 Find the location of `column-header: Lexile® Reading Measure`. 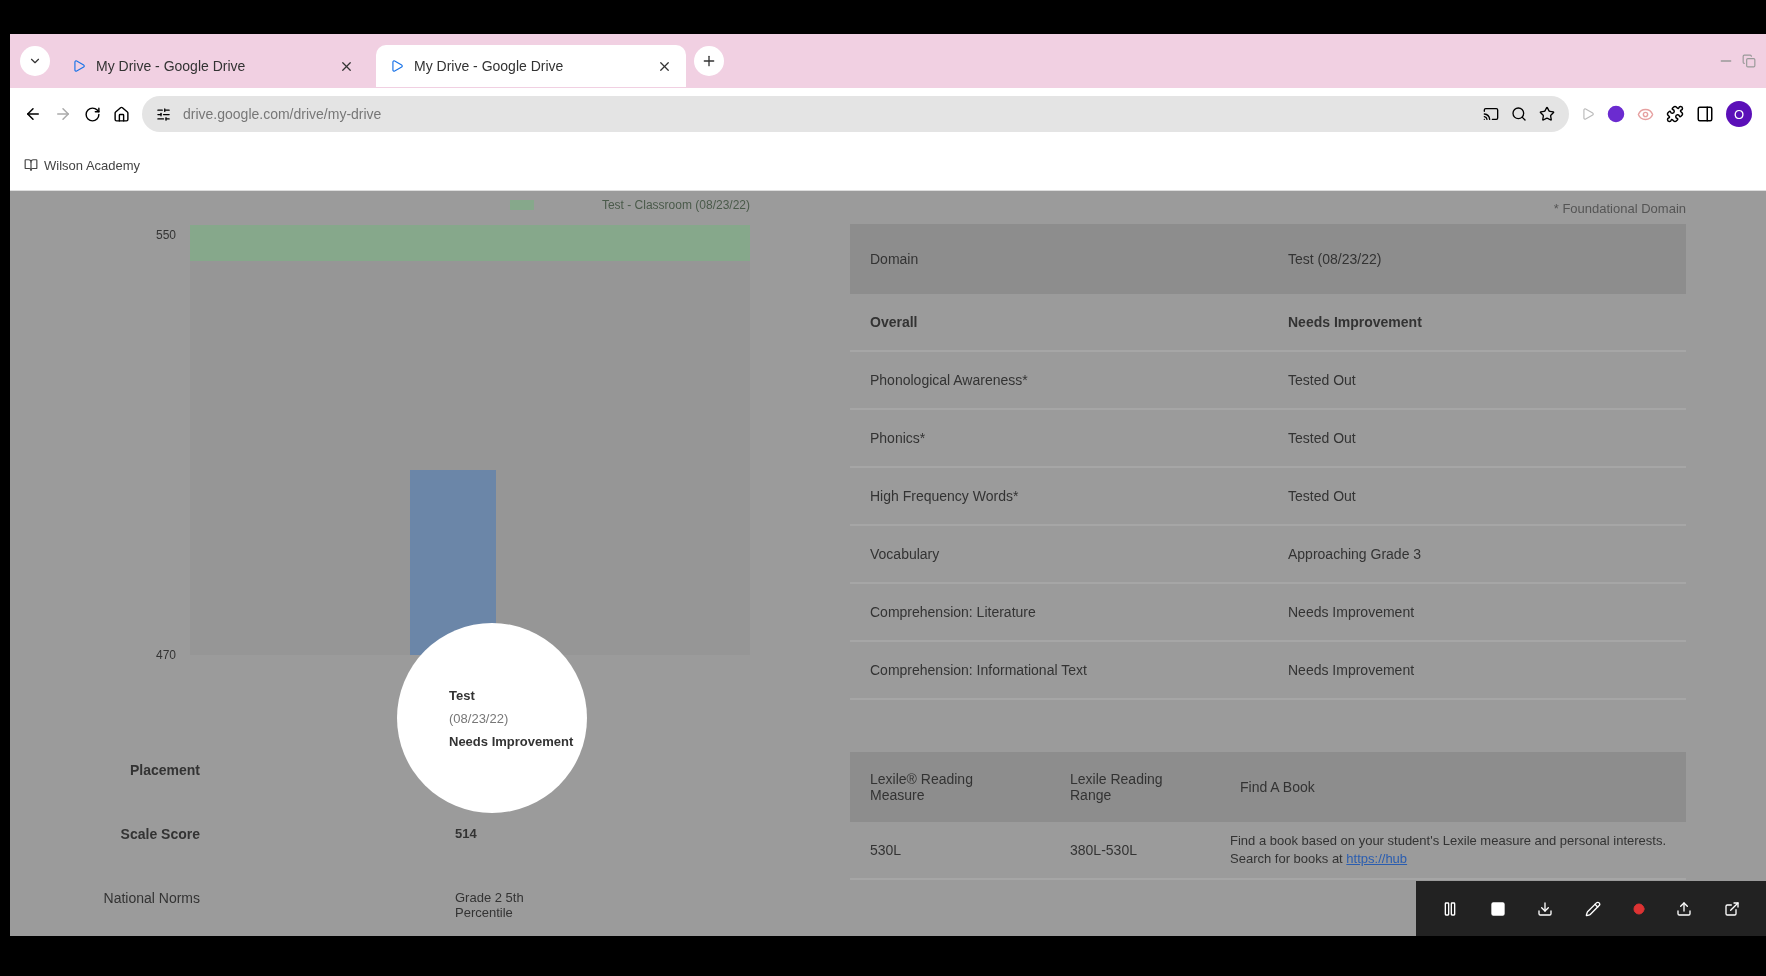

column-header: Lexile® Reading Measure is located at coordinates (921, 787).